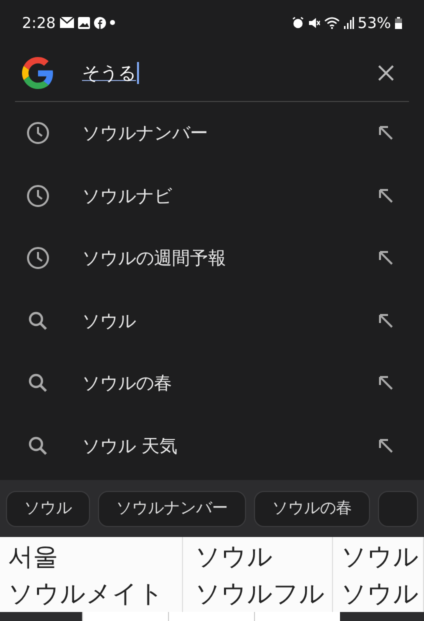  I want to click on candidate-word: 서울, so click(95, 556).